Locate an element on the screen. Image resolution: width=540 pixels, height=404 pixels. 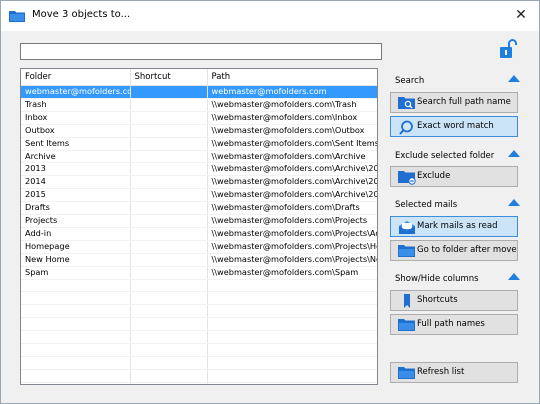
full-path-names-label: Full path names is located at coordinates (451, 324).